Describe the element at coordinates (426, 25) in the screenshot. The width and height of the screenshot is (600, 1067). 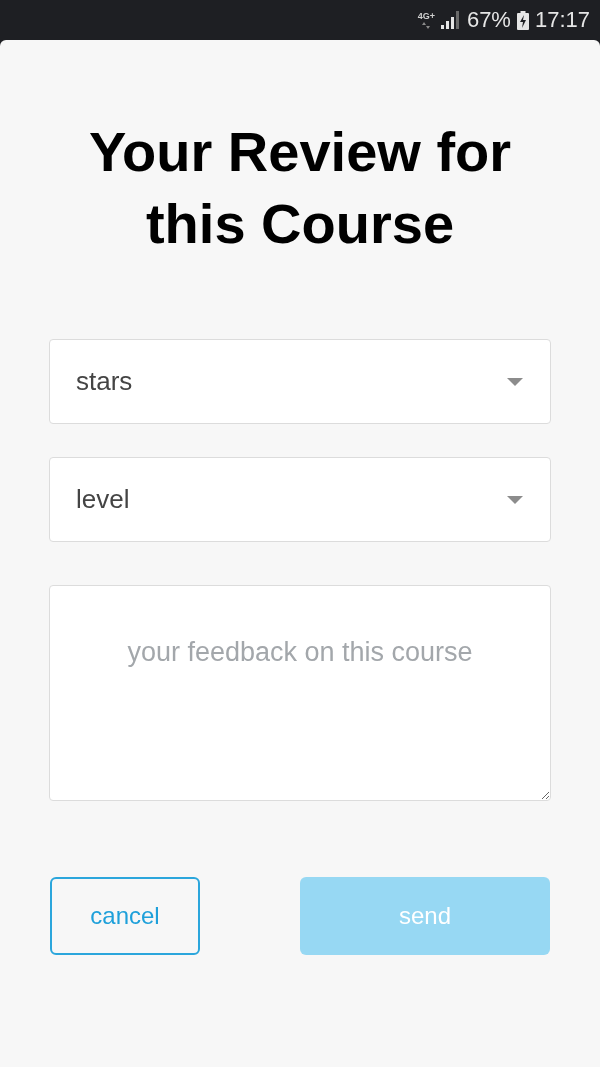
I see `data-arrows-icon` at that location.